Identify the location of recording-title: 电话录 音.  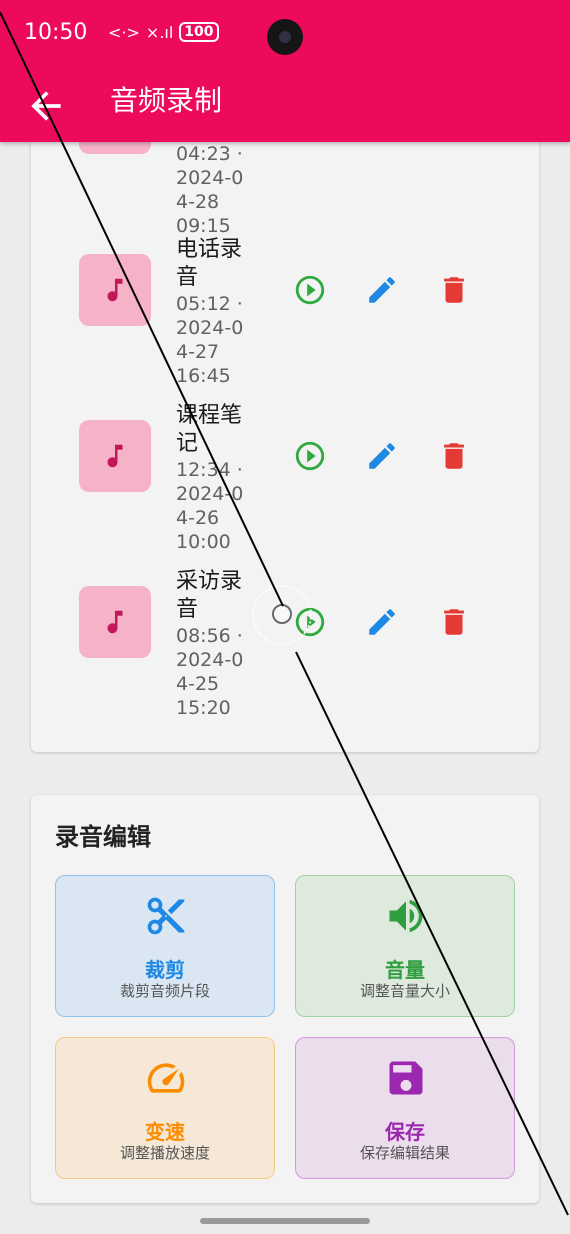
(209, 263).